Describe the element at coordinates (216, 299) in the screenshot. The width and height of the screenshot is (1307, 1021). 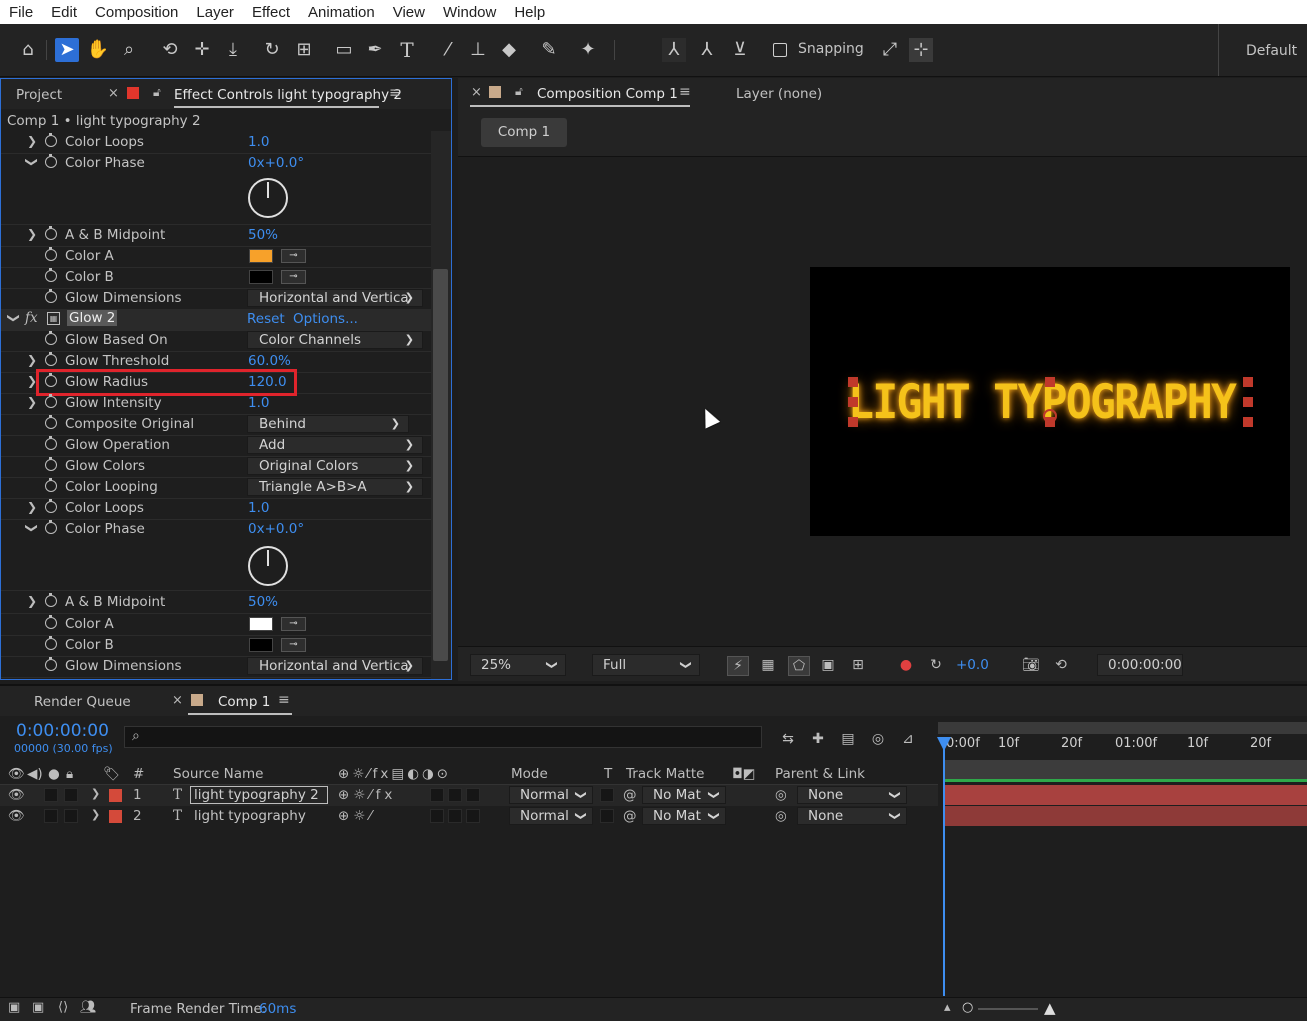
I see `property-row-glow-dimensions: Glow Dimensions Horizontal and Vertica ❯` at that location.